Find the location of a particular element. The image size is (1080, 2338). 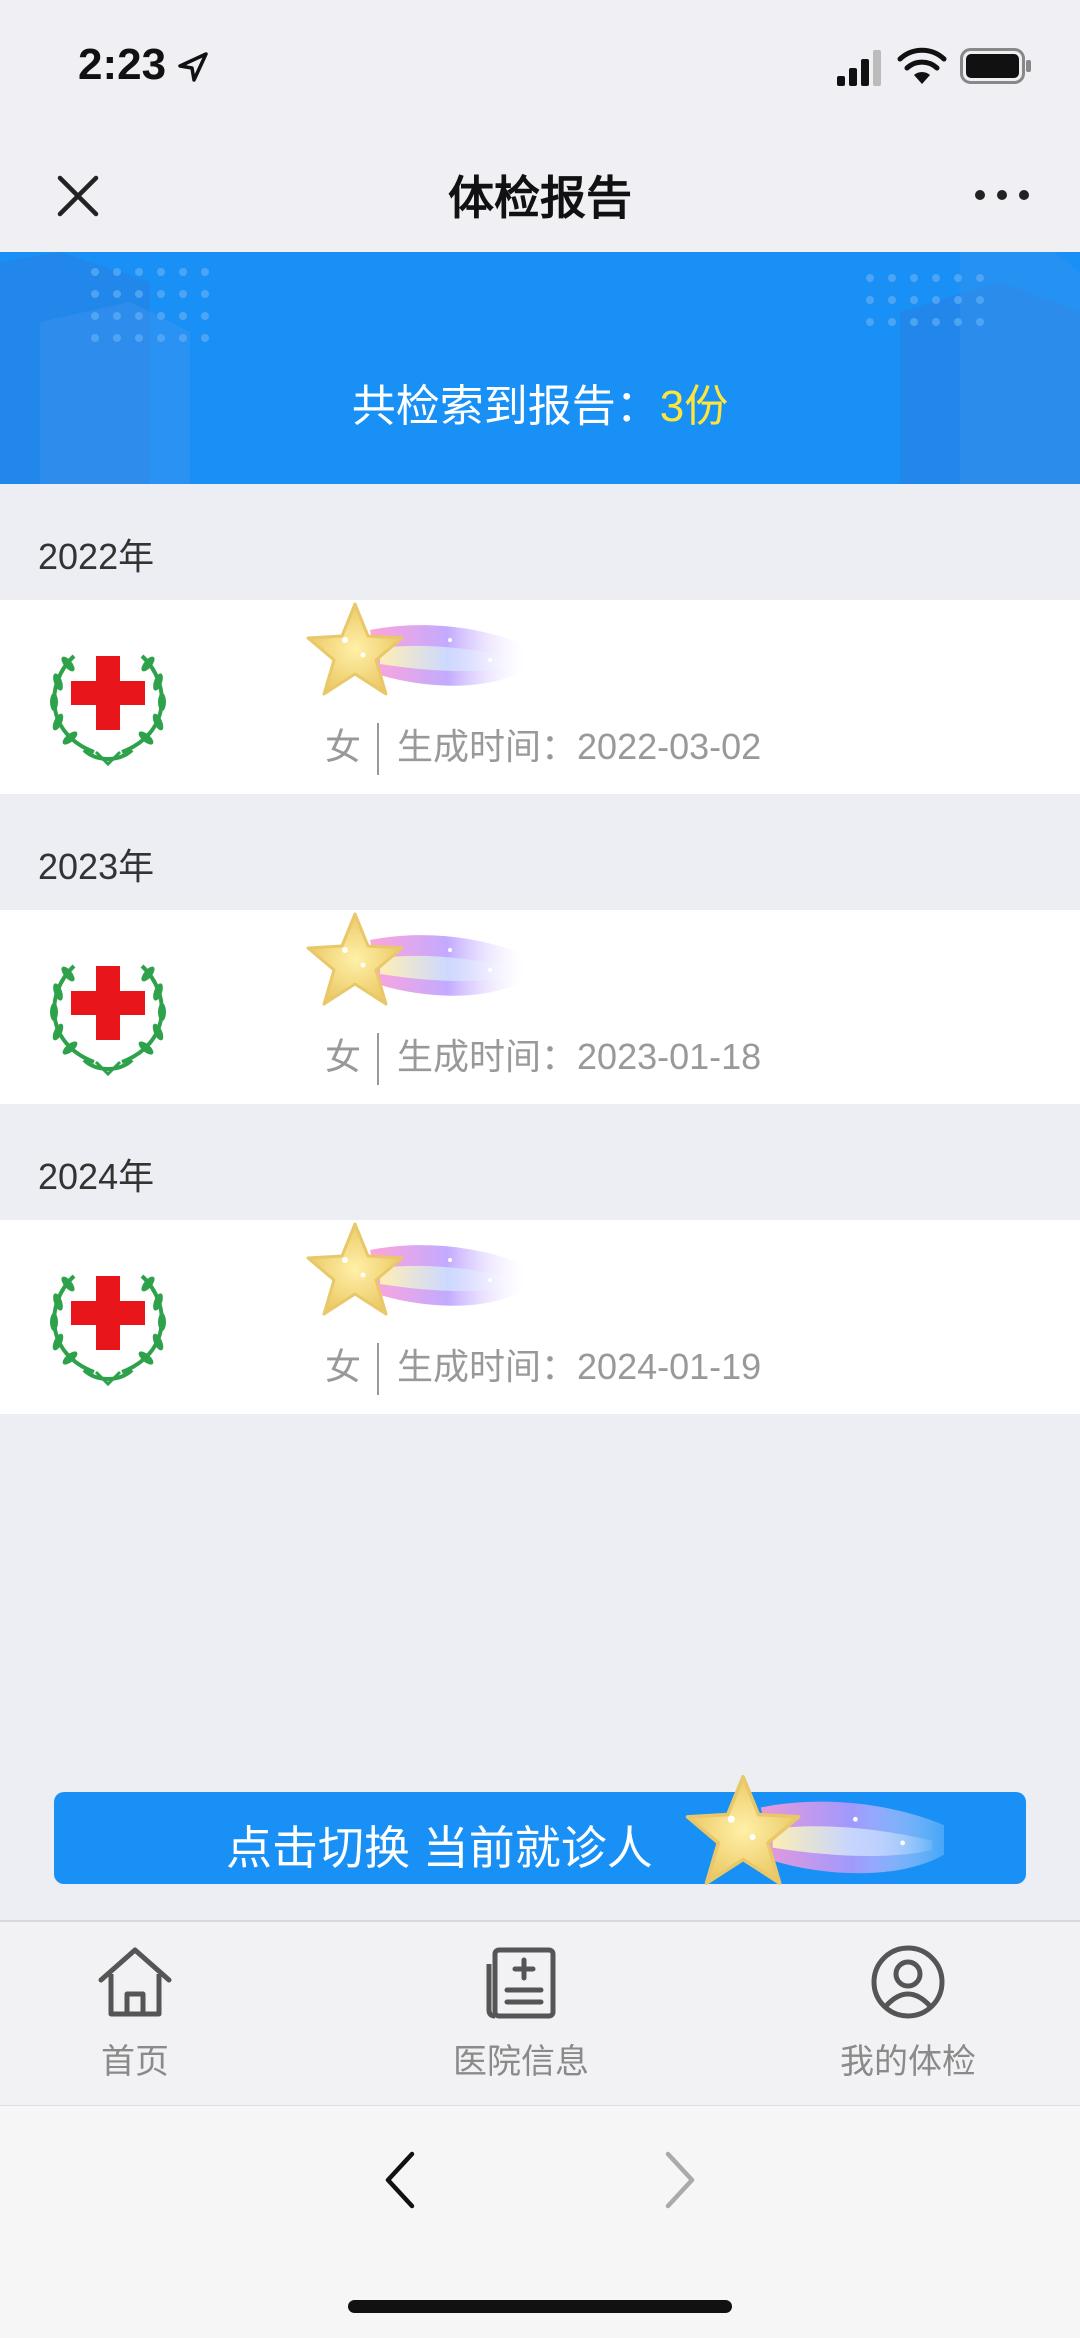

back-chevron-icon is located at coordinates (400, 2180).